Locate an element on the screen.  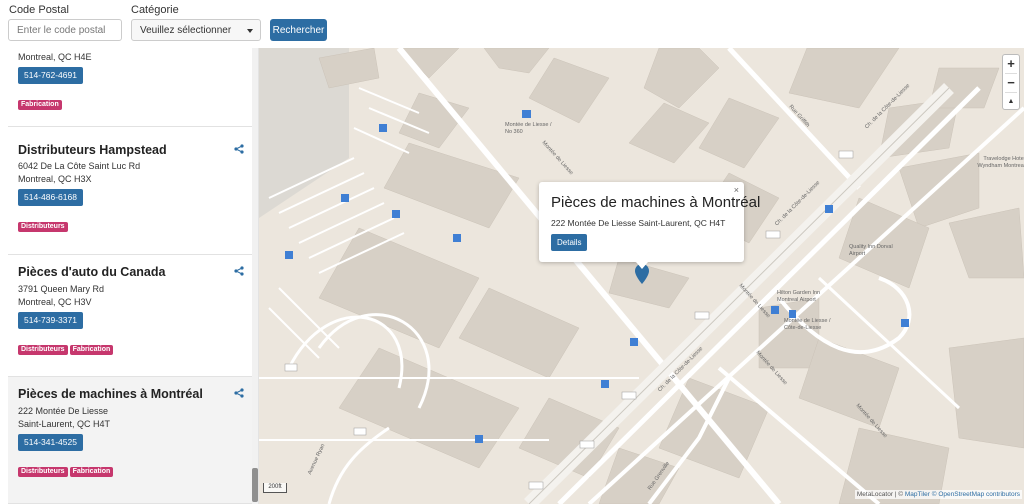
postal-code-input is located at coordinates (65, 30).